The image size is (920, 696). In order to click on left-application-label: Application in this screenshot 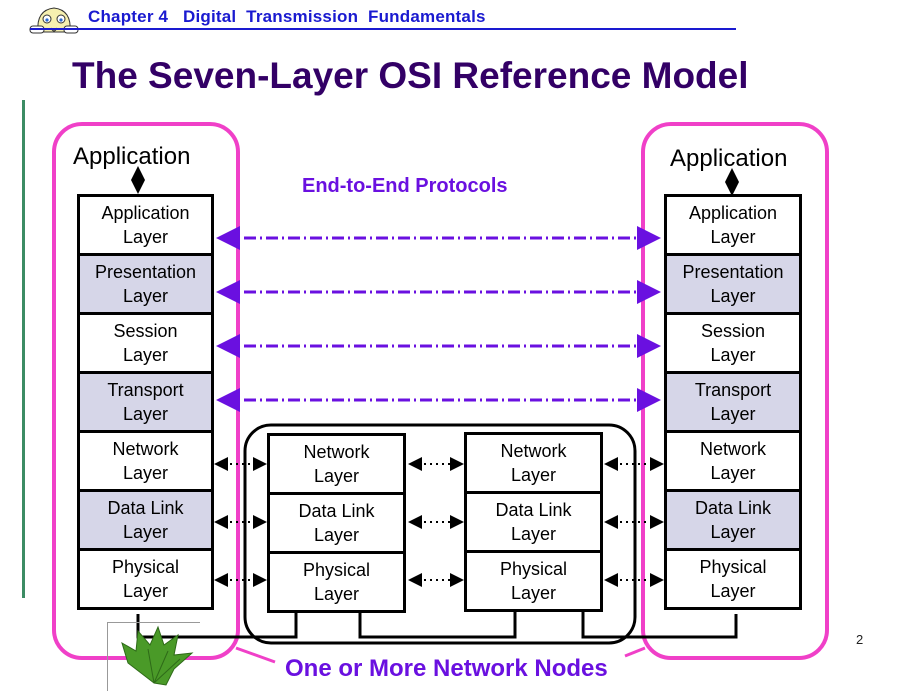, I will do `click(132, 156)`.